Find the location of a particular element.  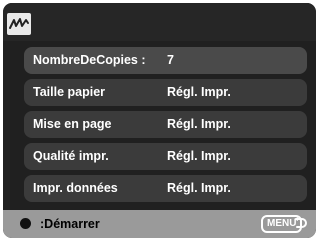

print-wave-icon is located at coordinates (19, 23).